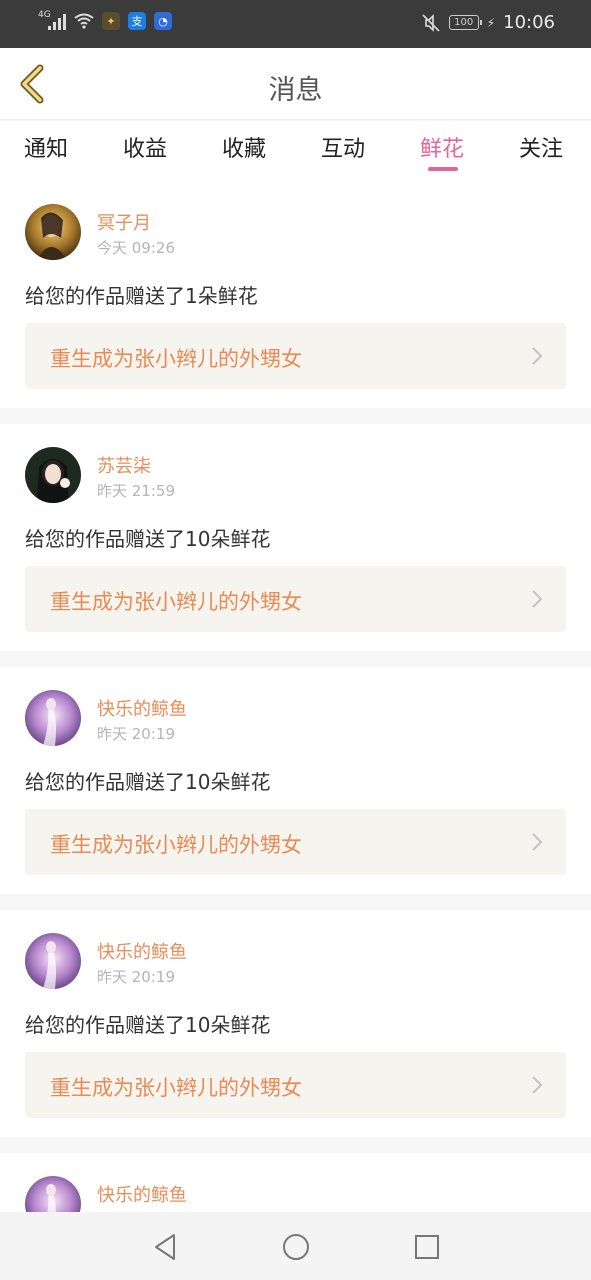 The image size is (591, 1280). What do you see at coordinates (124, 222) in the screenshot?
I see `username: 冥子月` at bounding box center [124, 222].